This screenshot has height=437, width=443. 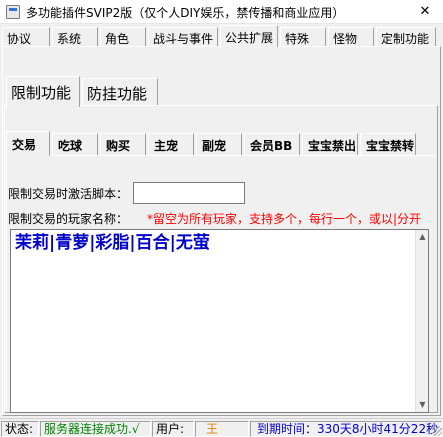 What do you see at coordinates (388, 144) in the screenshot?
I see `tab-pet-no-transfer: 宝宝禁转` at bounding box center [388, 144].